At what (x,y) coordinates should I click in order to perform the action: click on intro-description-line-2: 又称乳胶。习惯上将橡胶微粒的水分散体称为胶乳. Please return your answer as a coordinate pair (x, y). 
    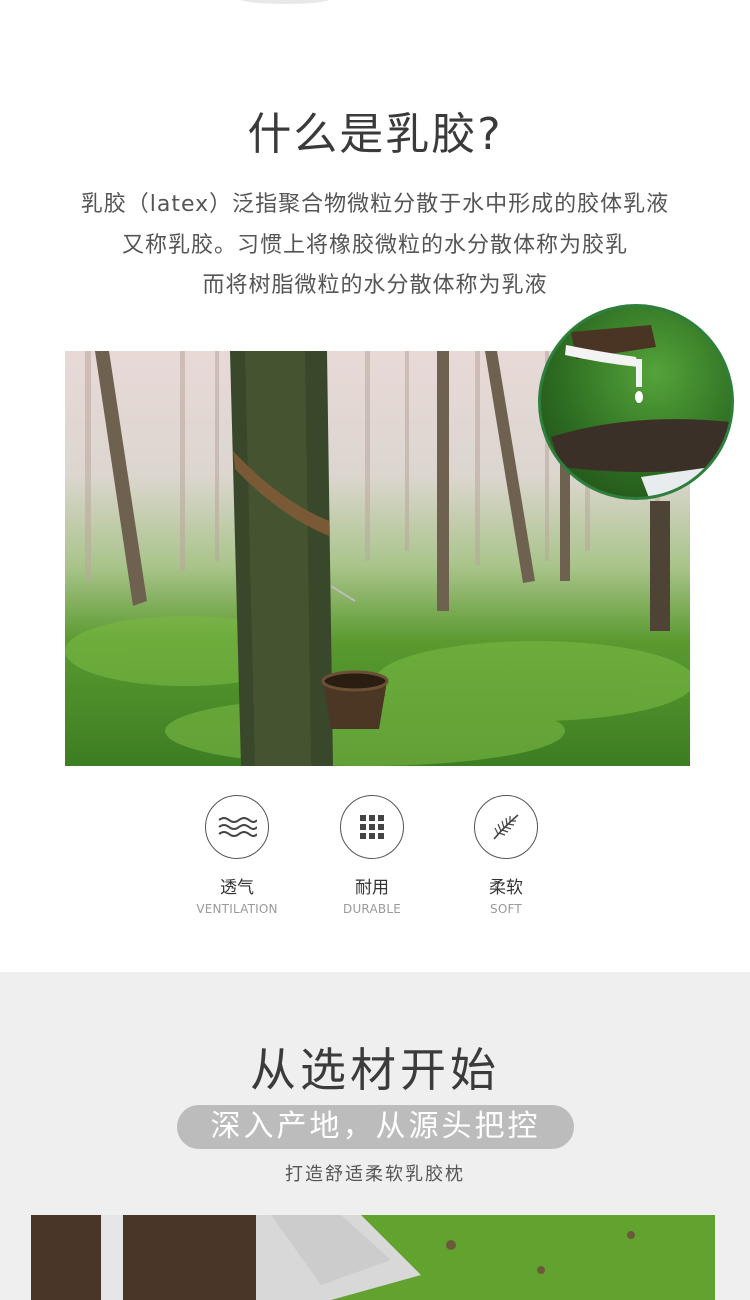
    Looking at the image, I should click on (374, 245).